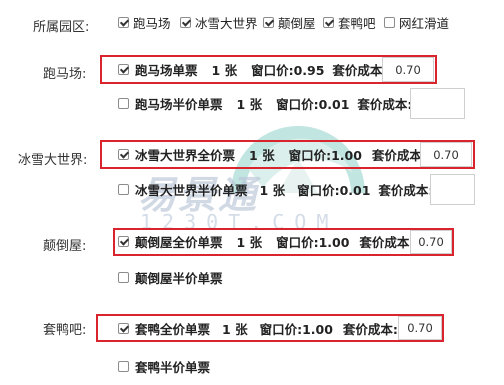  I want to click on section-label: 套鸭吧:, so click(65, 330).